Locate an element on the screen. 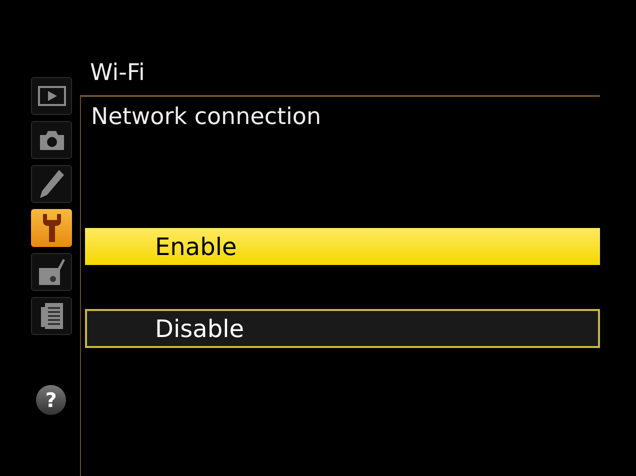 This screenshot has height=476, width=636. option-row: Disable is located at coordinates (342, 328).